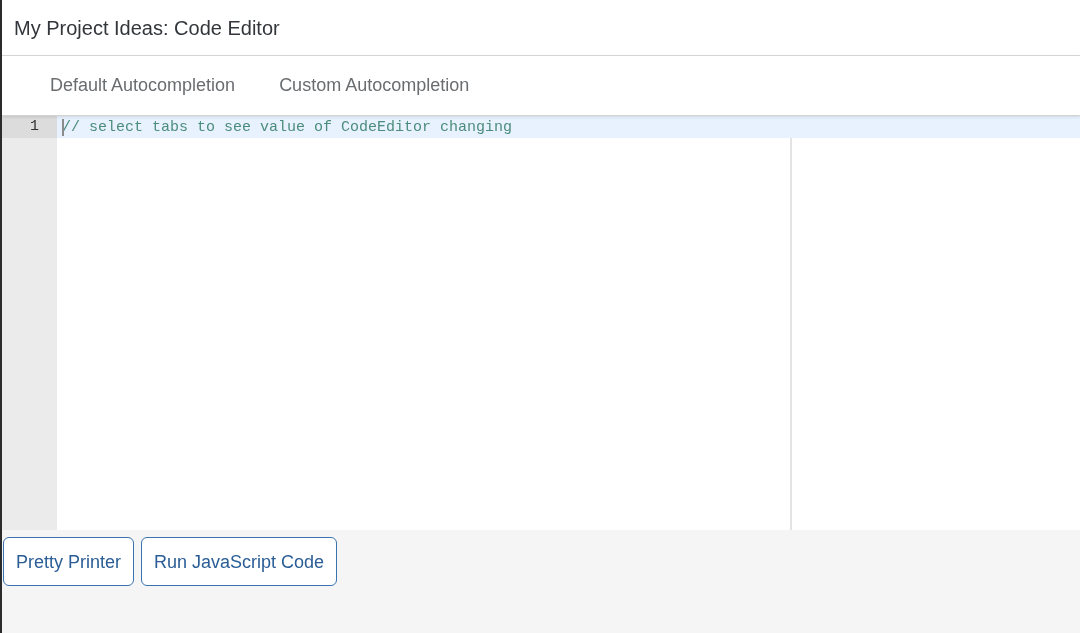  Describe the element at coordinates (239, 561) in the screenshot. I see `action-button: Run JavaScript Code` at that location.